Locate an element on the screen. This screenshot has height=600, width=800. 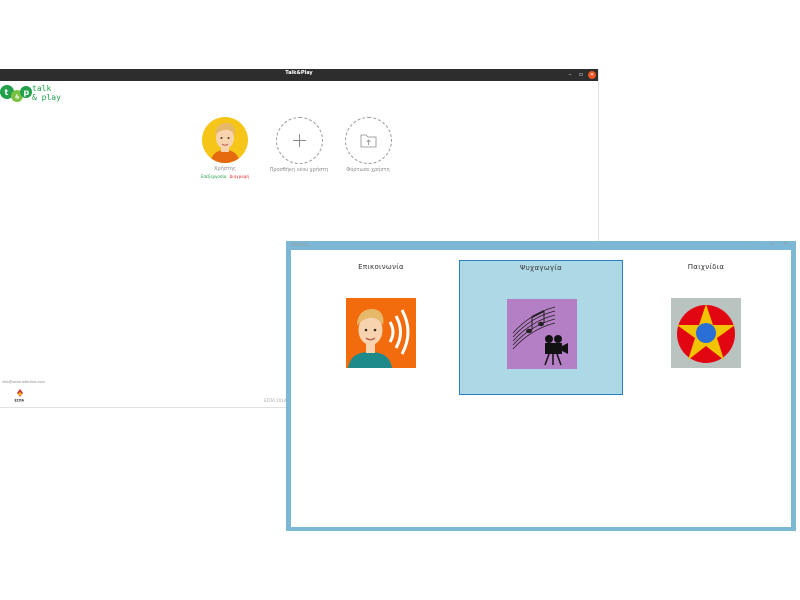
folder-upload-icon is located at coordinates (368, 141).